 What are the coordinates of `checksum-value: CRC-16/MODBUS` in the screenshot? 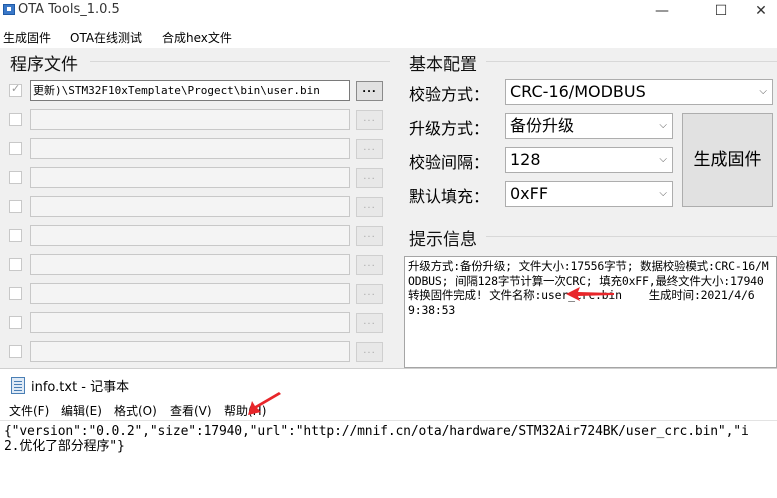 It's located at (578, 91).